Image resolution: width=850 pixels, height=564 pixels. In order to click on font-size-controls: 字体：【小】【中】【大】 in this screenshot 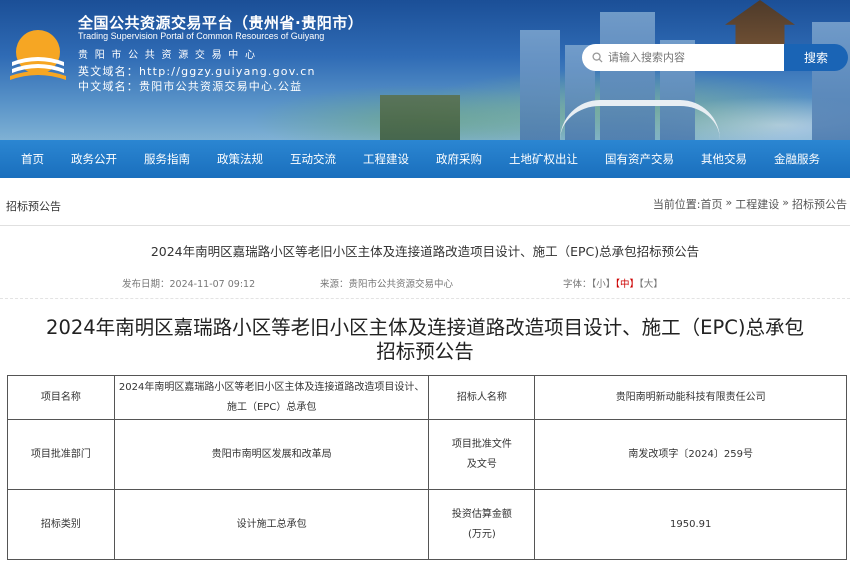, I will do `click(613, 283)`.